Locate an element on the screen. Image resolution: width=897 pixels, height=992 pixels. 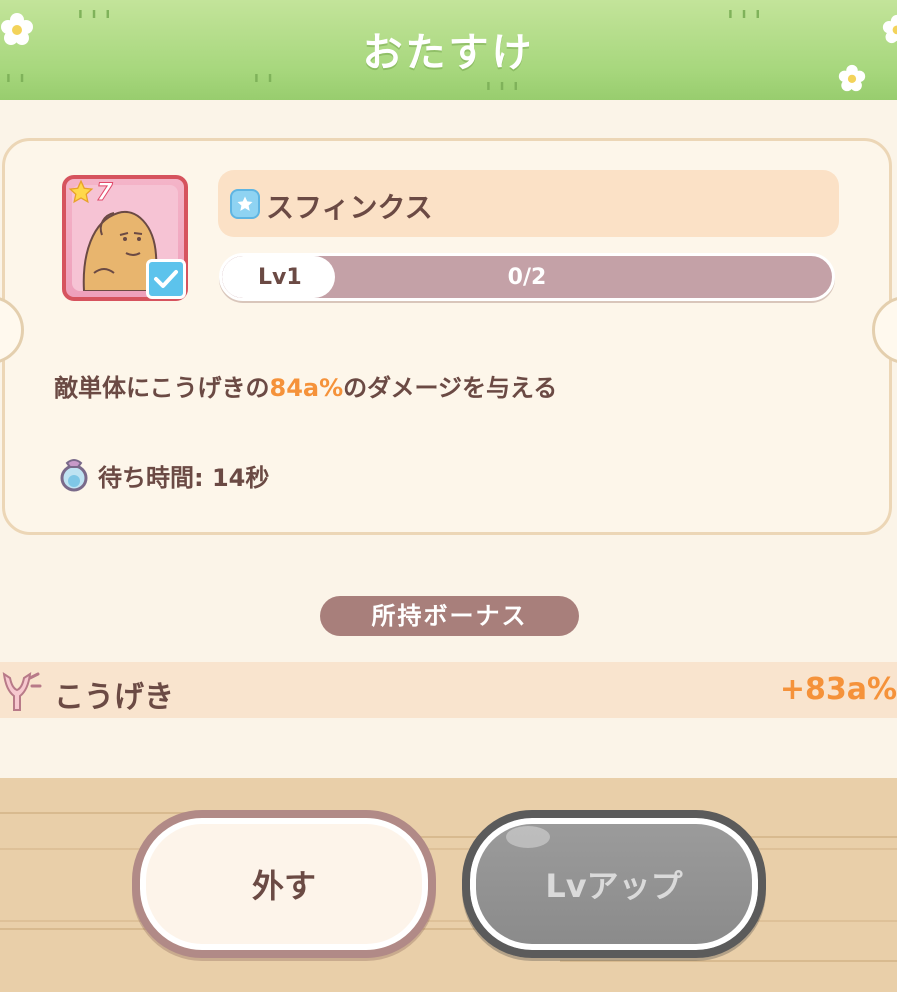
attack-icon is located at coordinates (22, 691).